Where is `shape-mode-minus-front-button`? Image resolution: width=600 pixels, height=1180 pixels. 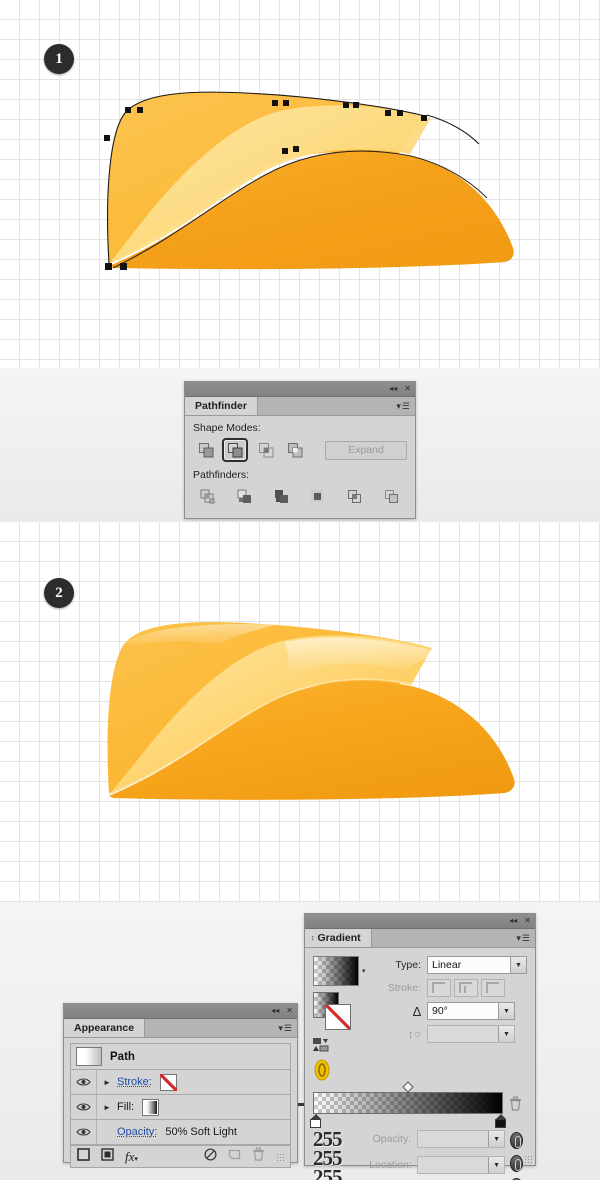
shape-mode-minus-front-button is located at coordinates (235, 450).